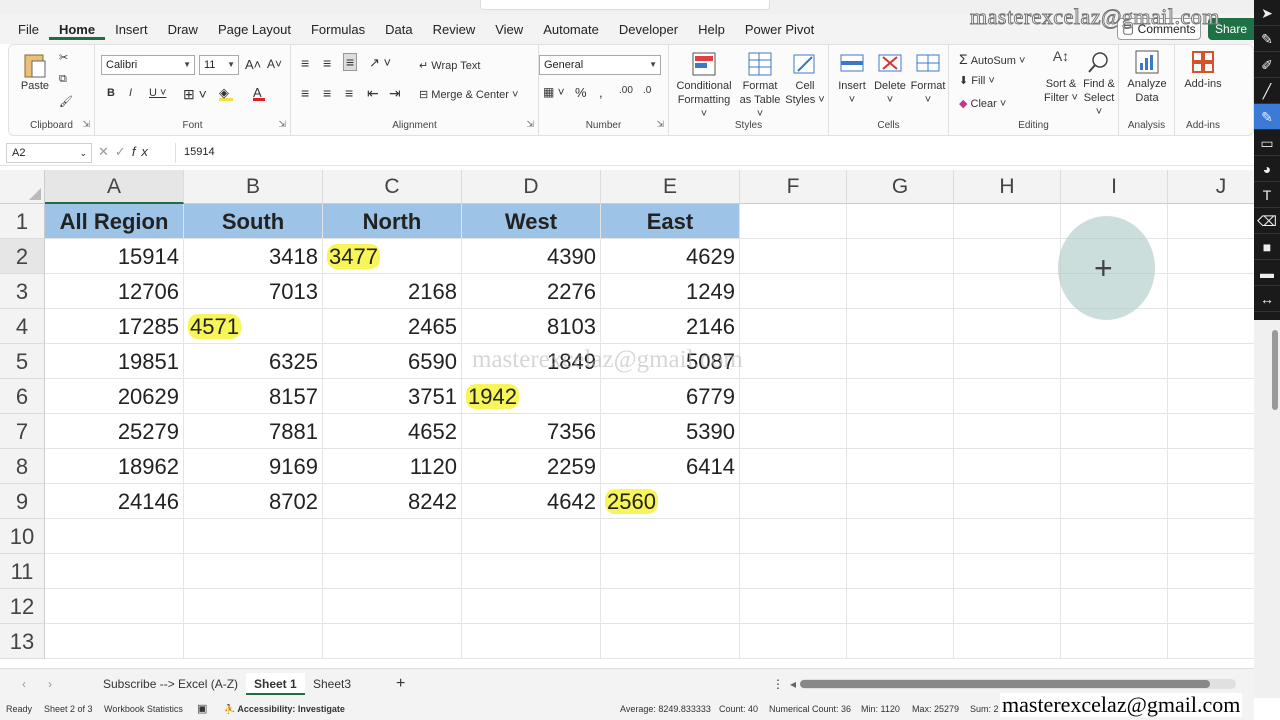  I want to click on column-header-b: B, so click(253, 187).